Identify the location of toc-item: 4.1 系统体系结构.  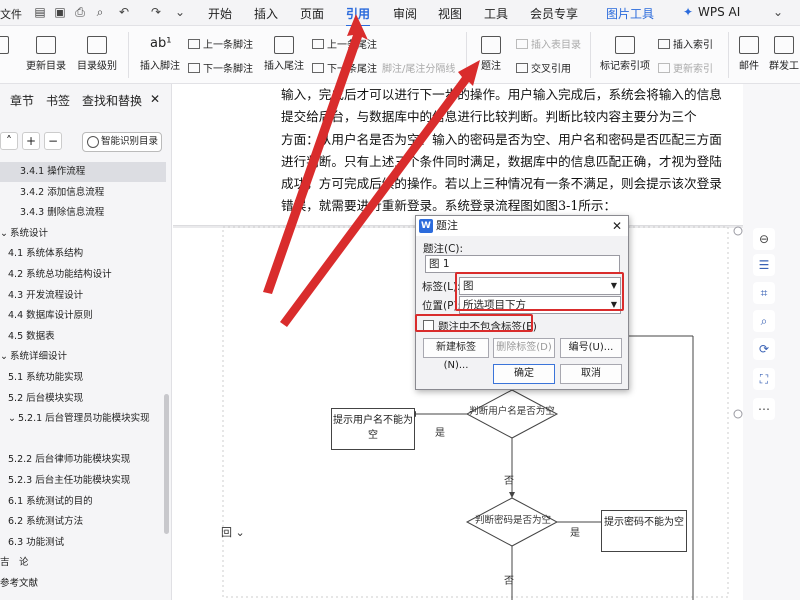
(83, 254).